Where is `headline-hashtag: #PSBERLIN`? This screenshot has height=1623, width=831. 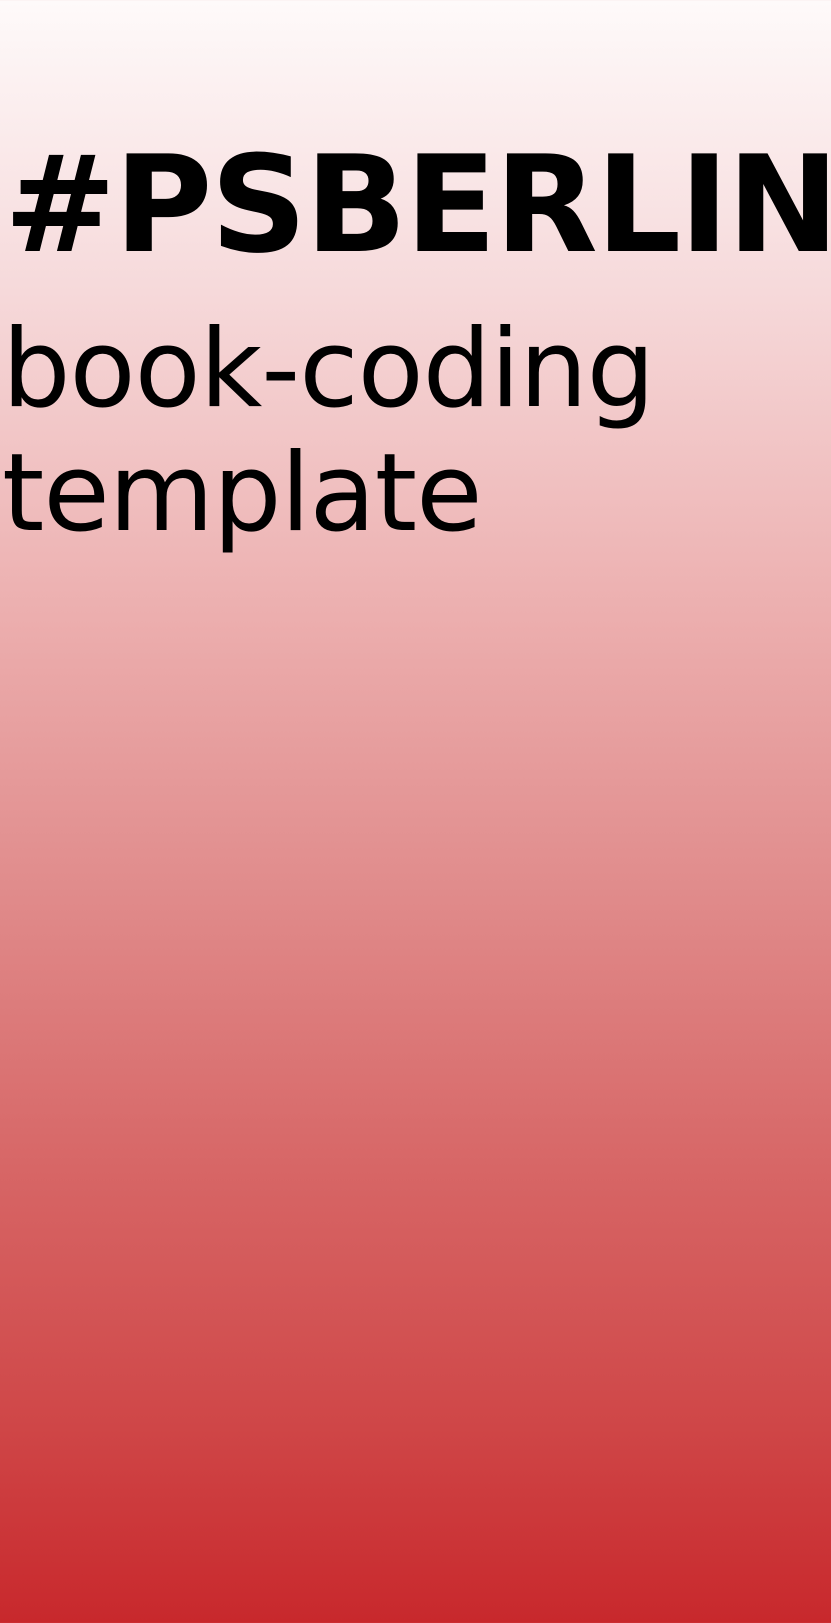
headline-hashtag: #PSBERLIN is located at coordinates (417, 205).